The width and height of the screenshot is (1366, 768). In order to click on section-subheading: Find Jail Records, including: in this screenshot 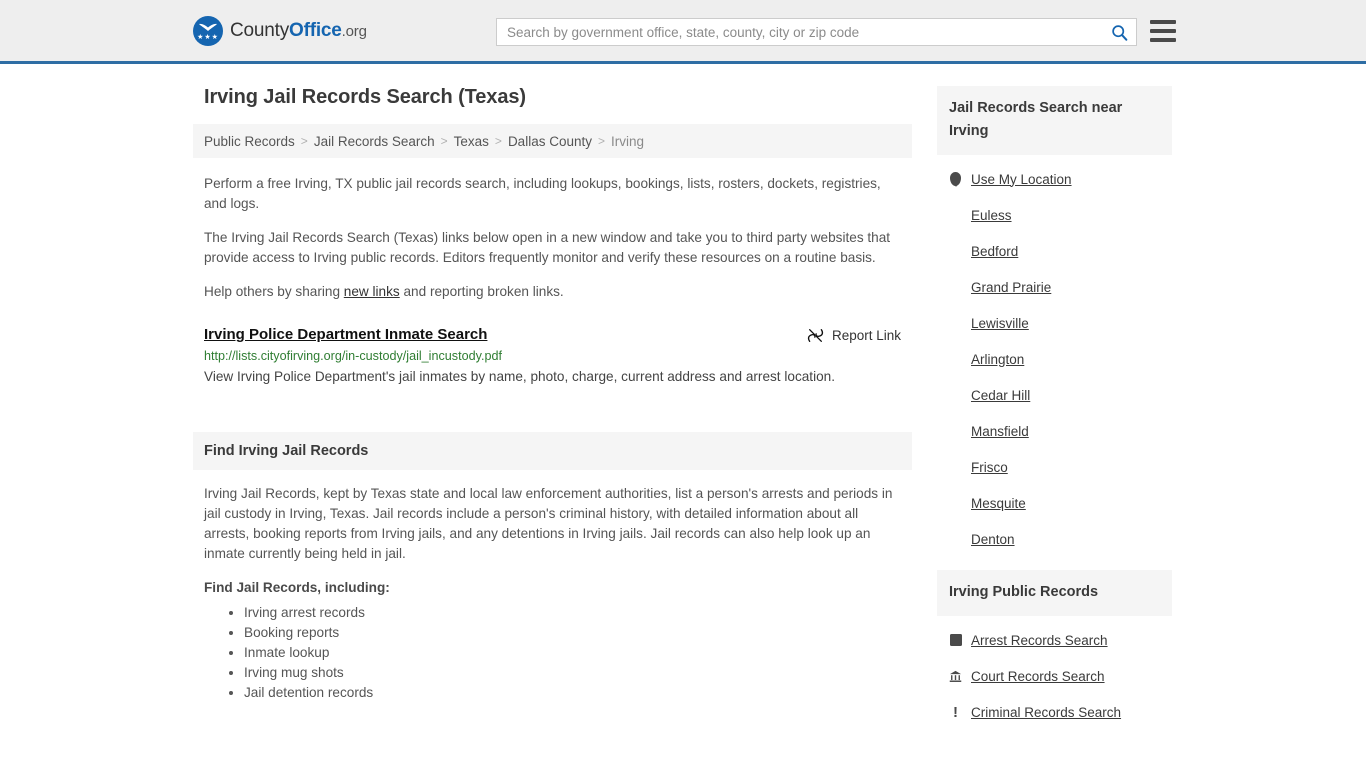, I will do `click(297, 587)`.